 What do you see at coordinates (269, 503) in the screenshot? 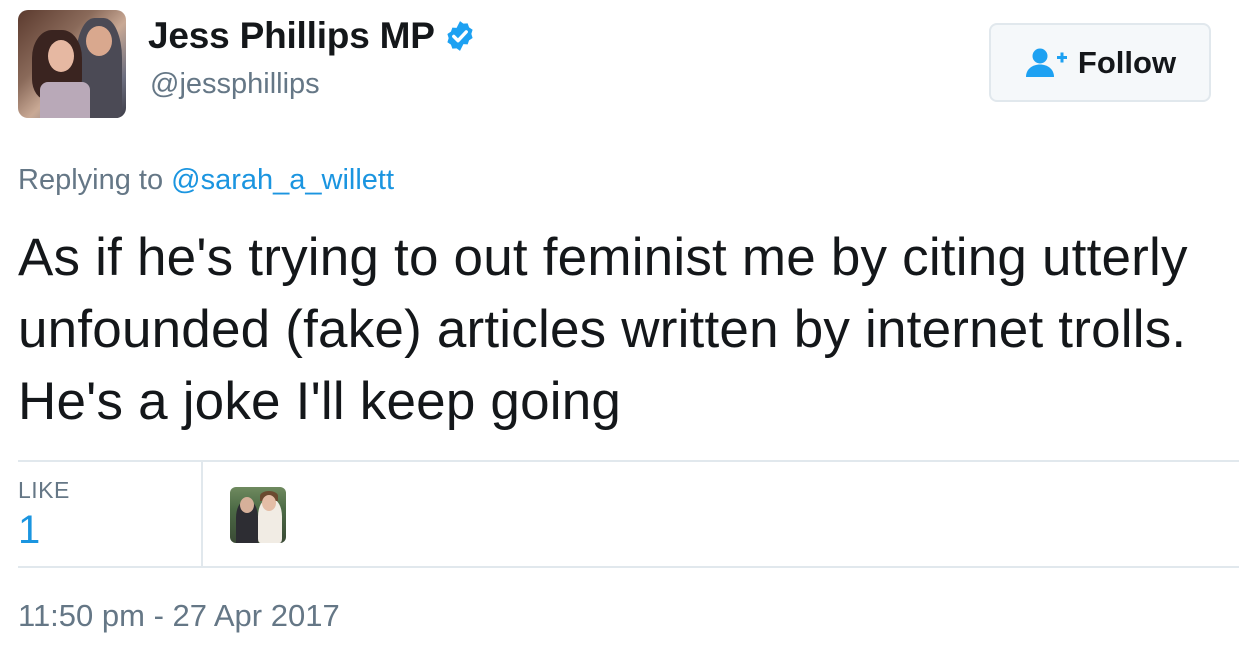
I see `liker-avatar-face-right` at bounding box center [269, 503].